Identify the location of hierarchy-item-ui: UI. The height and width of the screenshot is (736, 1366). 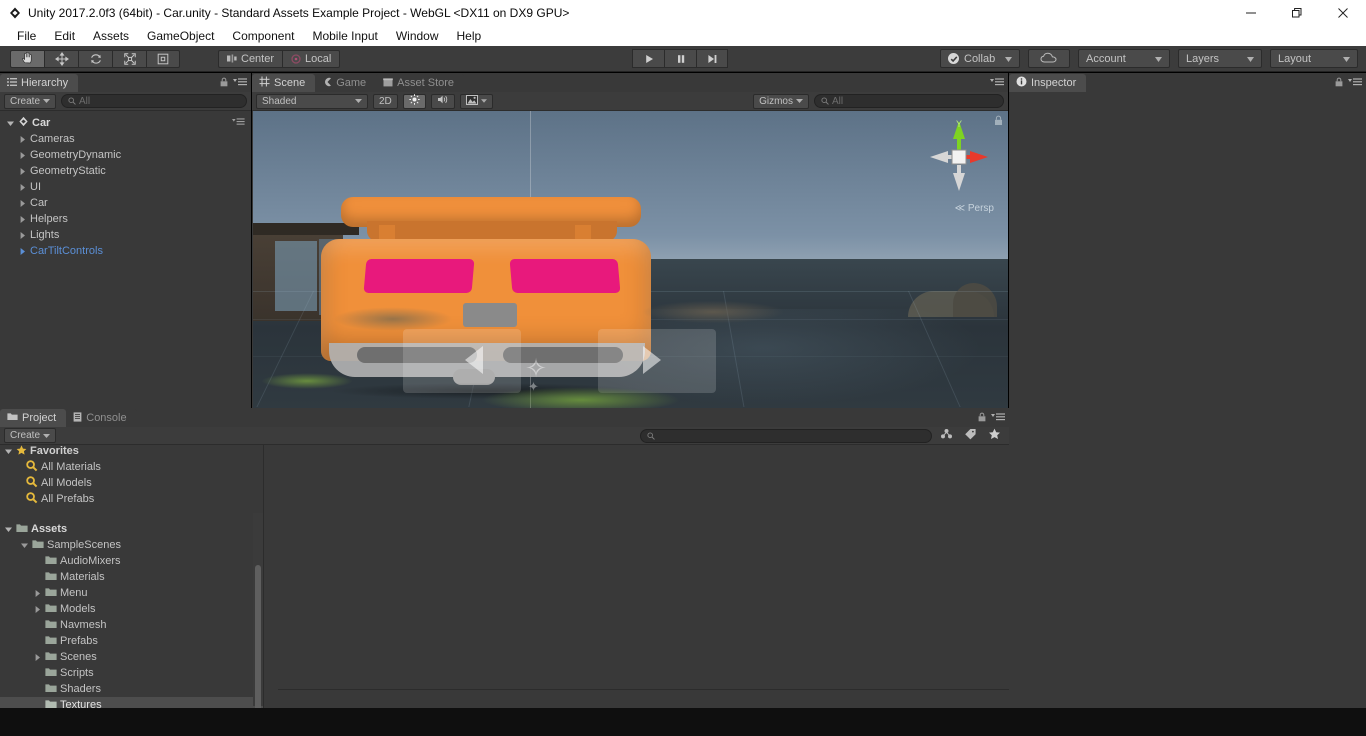
(125, 187).